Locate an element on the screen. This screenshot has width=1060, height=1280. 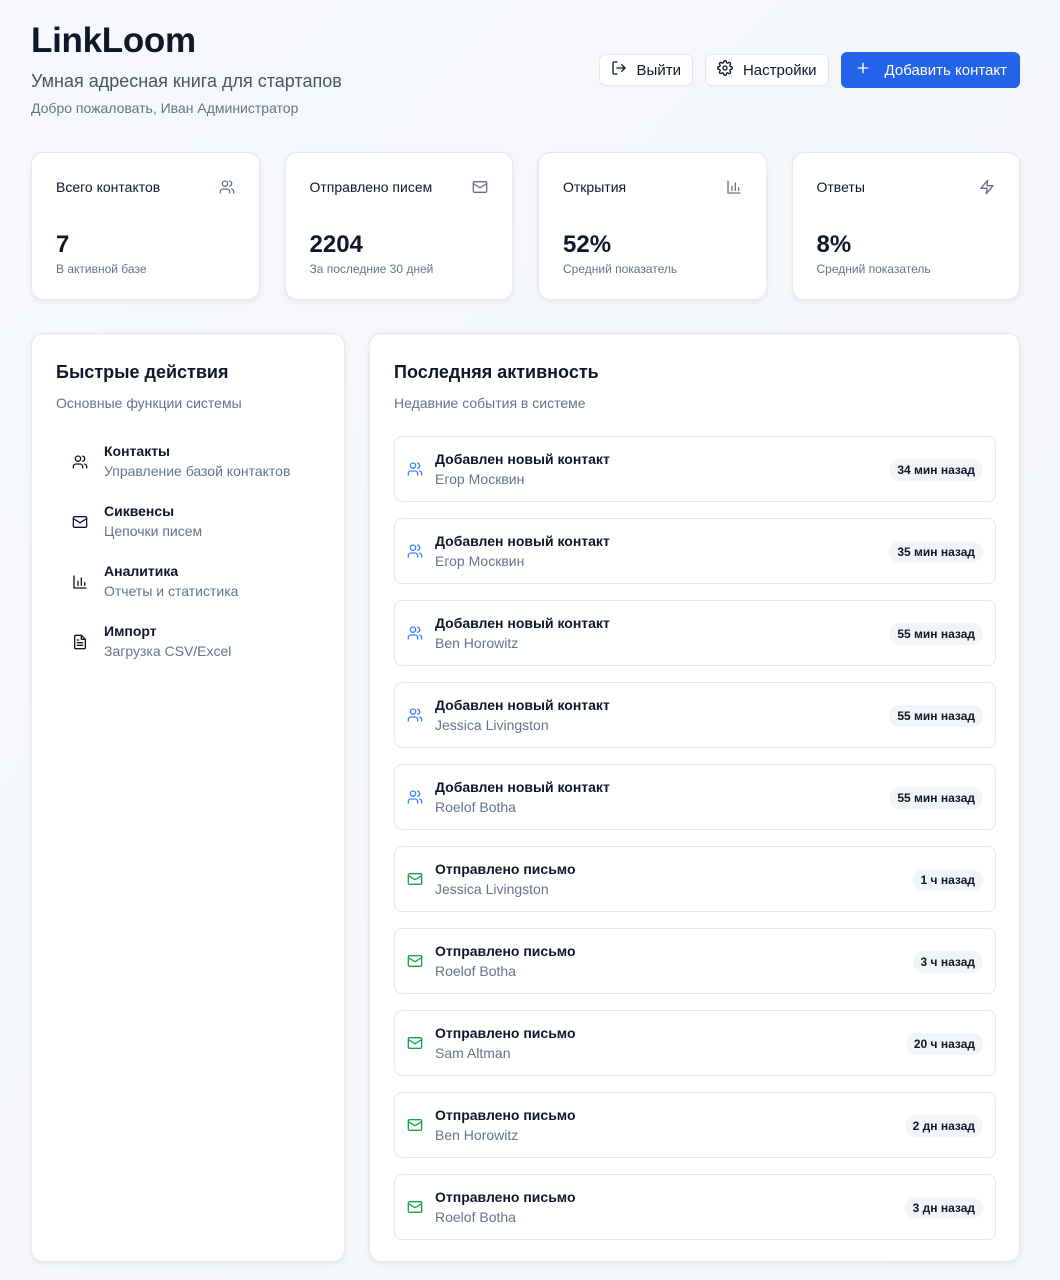
quick-action-import: Импорт Загрузка CSV/Excel is located at coordinates (191, 652).